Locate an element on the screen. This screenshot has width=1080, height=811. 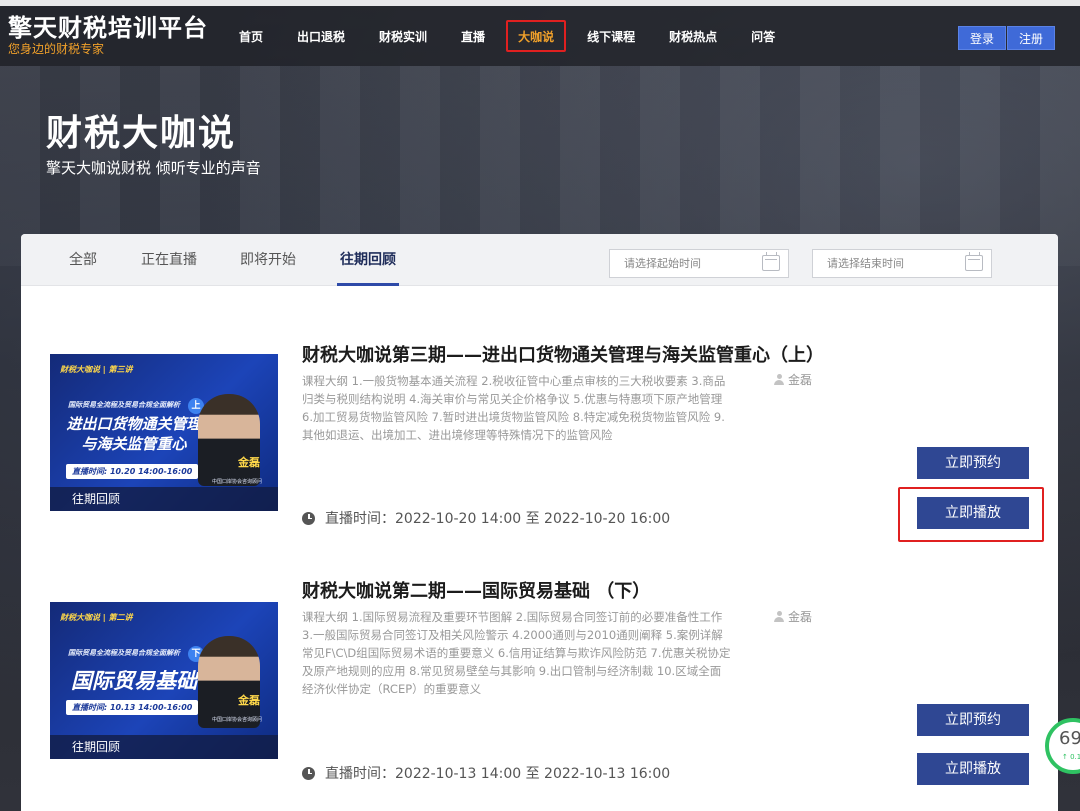
thumbnail-series-tag: 财税大咖说 | 第二讲 is located at coordinates (96, 617).